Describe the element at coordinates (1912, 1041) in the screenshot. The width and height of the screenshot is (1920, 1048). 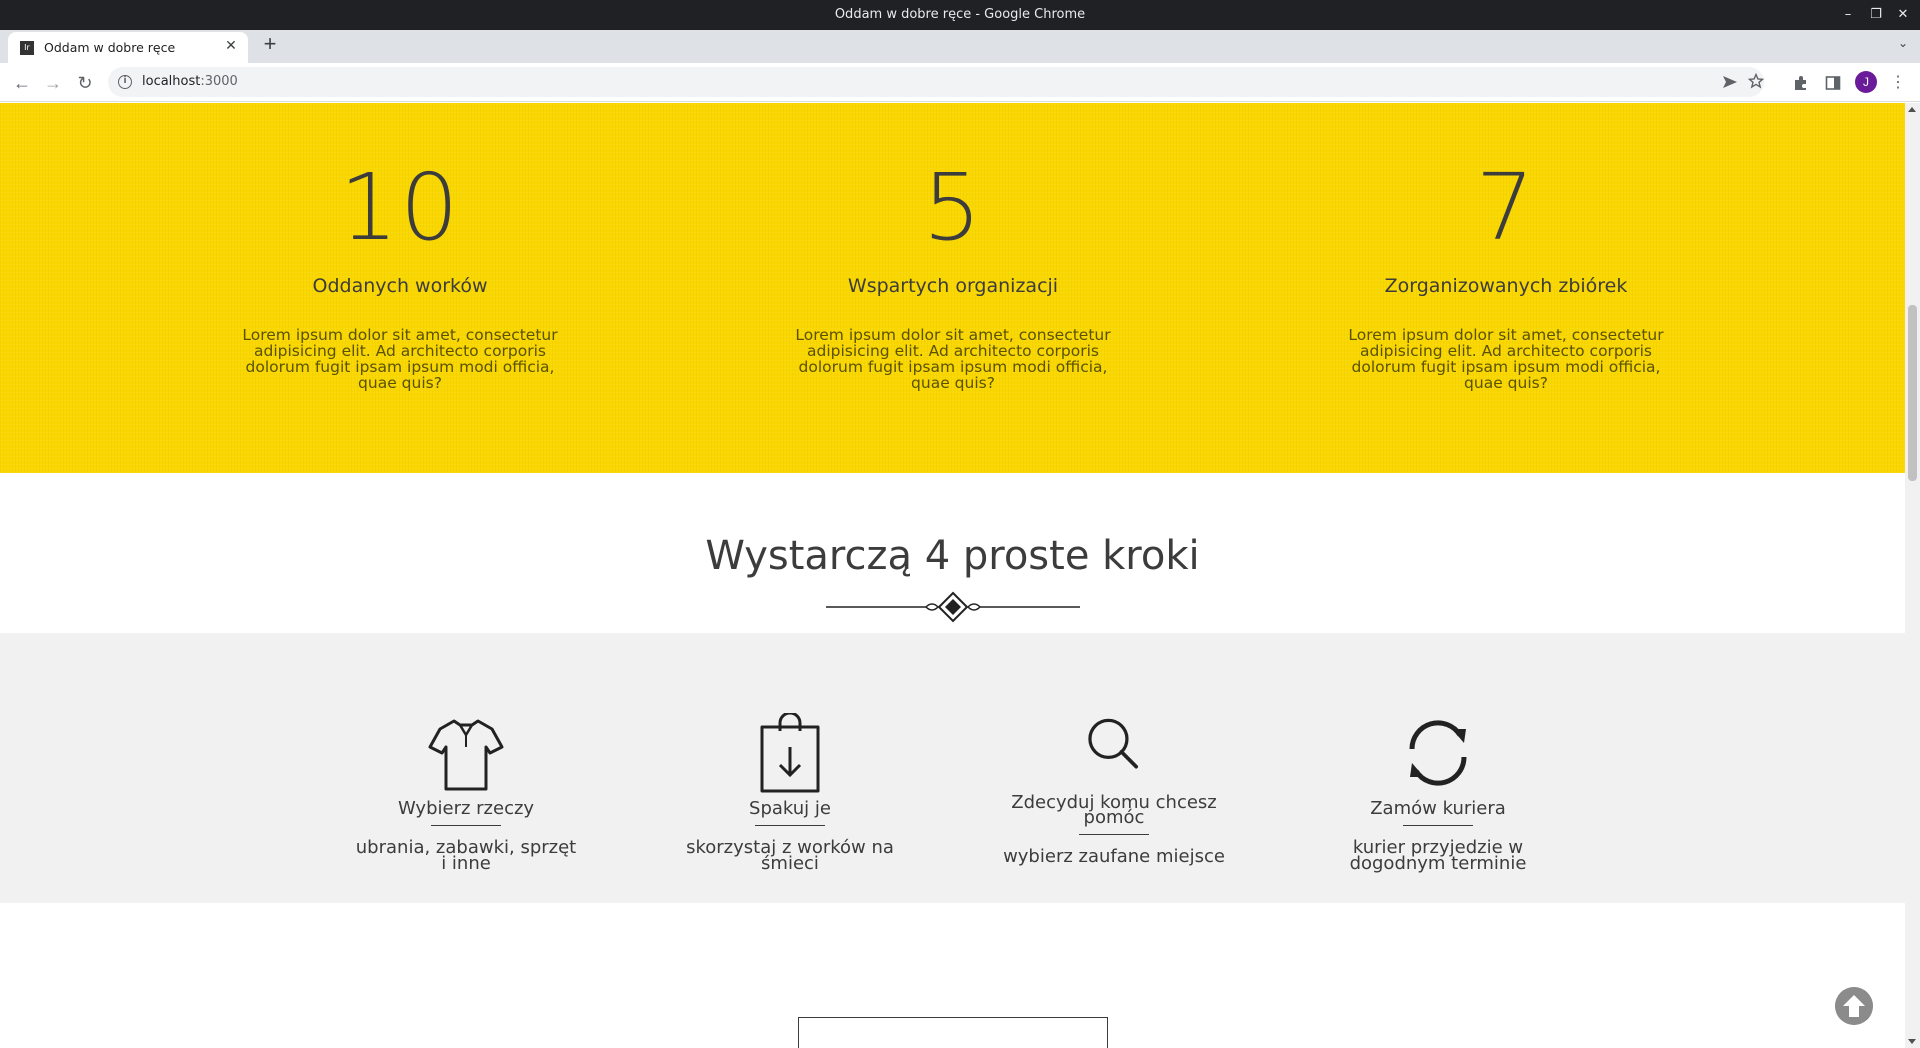
I see `scroll-down-icon` at that location.